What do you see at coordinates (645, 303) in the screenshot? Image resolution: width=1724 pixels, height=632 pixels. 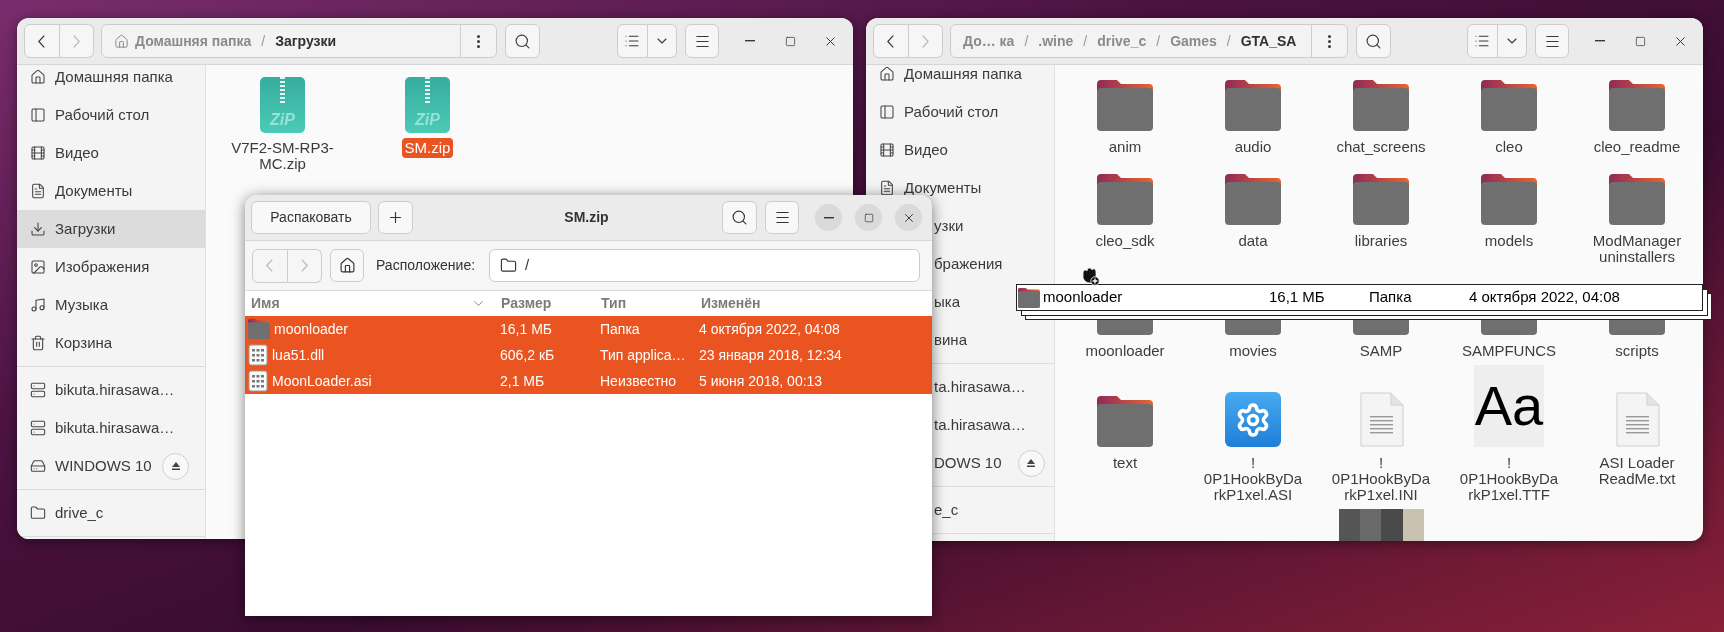 I see `column-header: Тип` at bounding box center [645, 303].